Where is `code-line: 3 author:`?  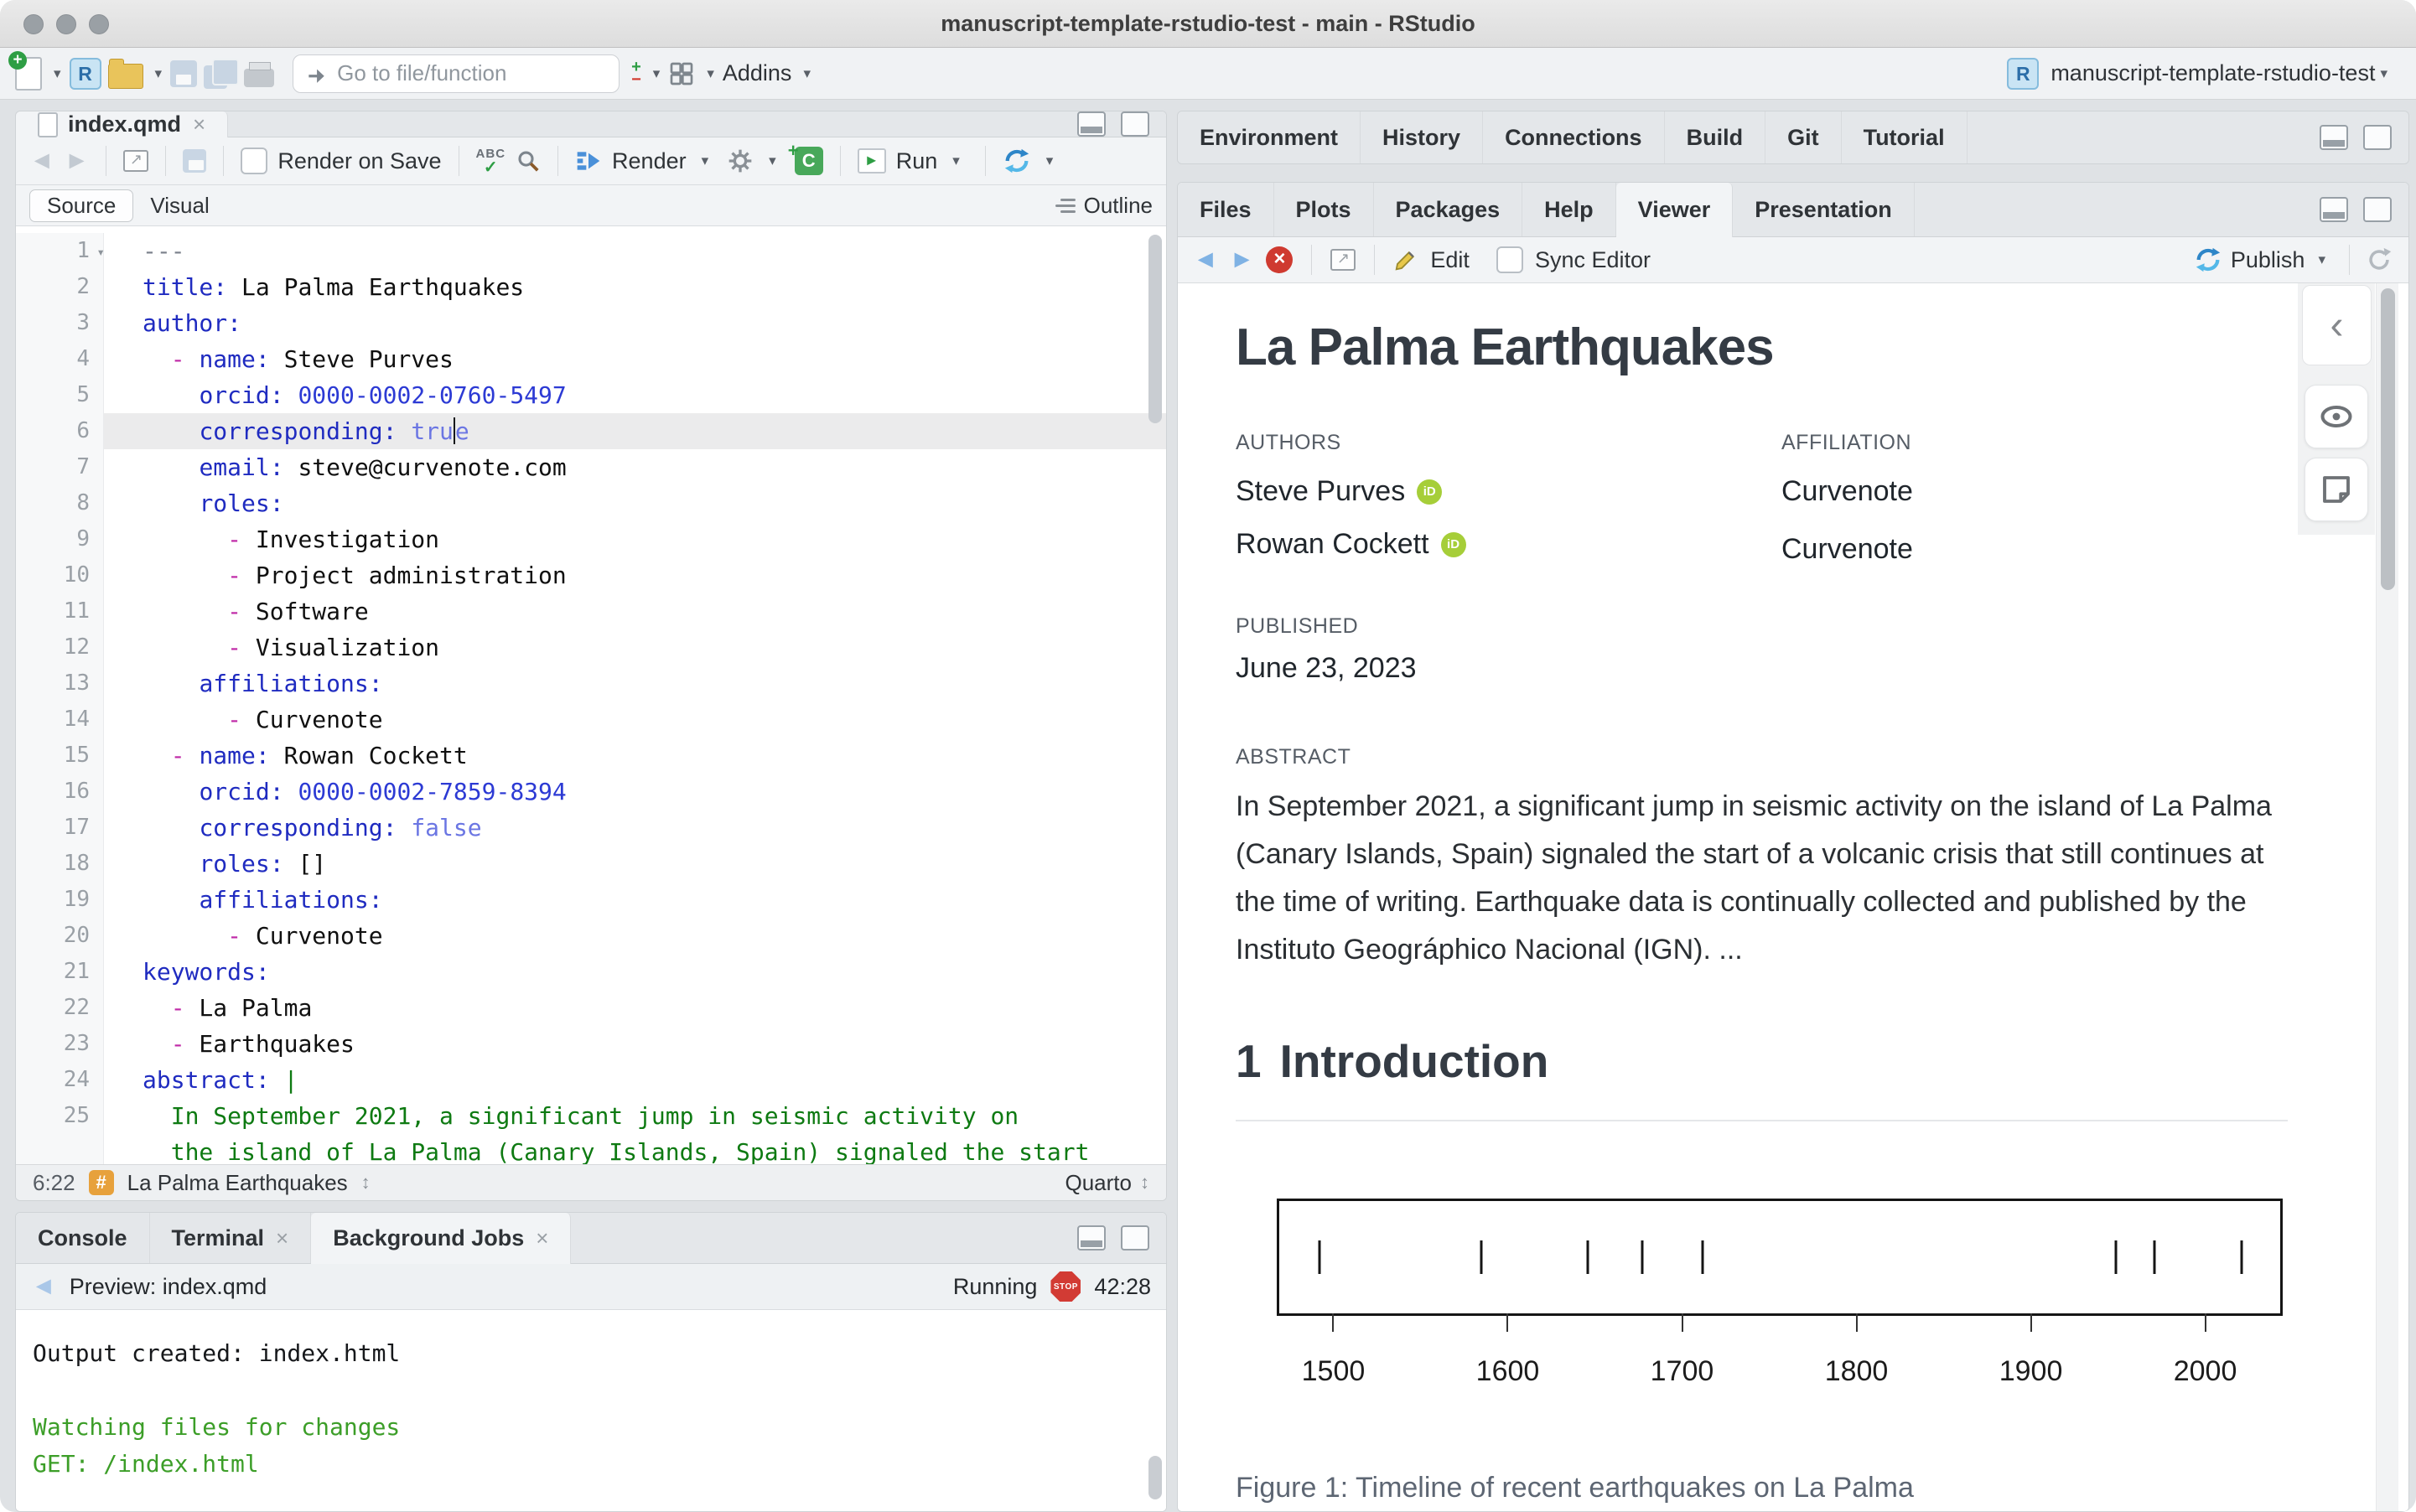
code-line: 3 author: is located at coordinates (591, 323).